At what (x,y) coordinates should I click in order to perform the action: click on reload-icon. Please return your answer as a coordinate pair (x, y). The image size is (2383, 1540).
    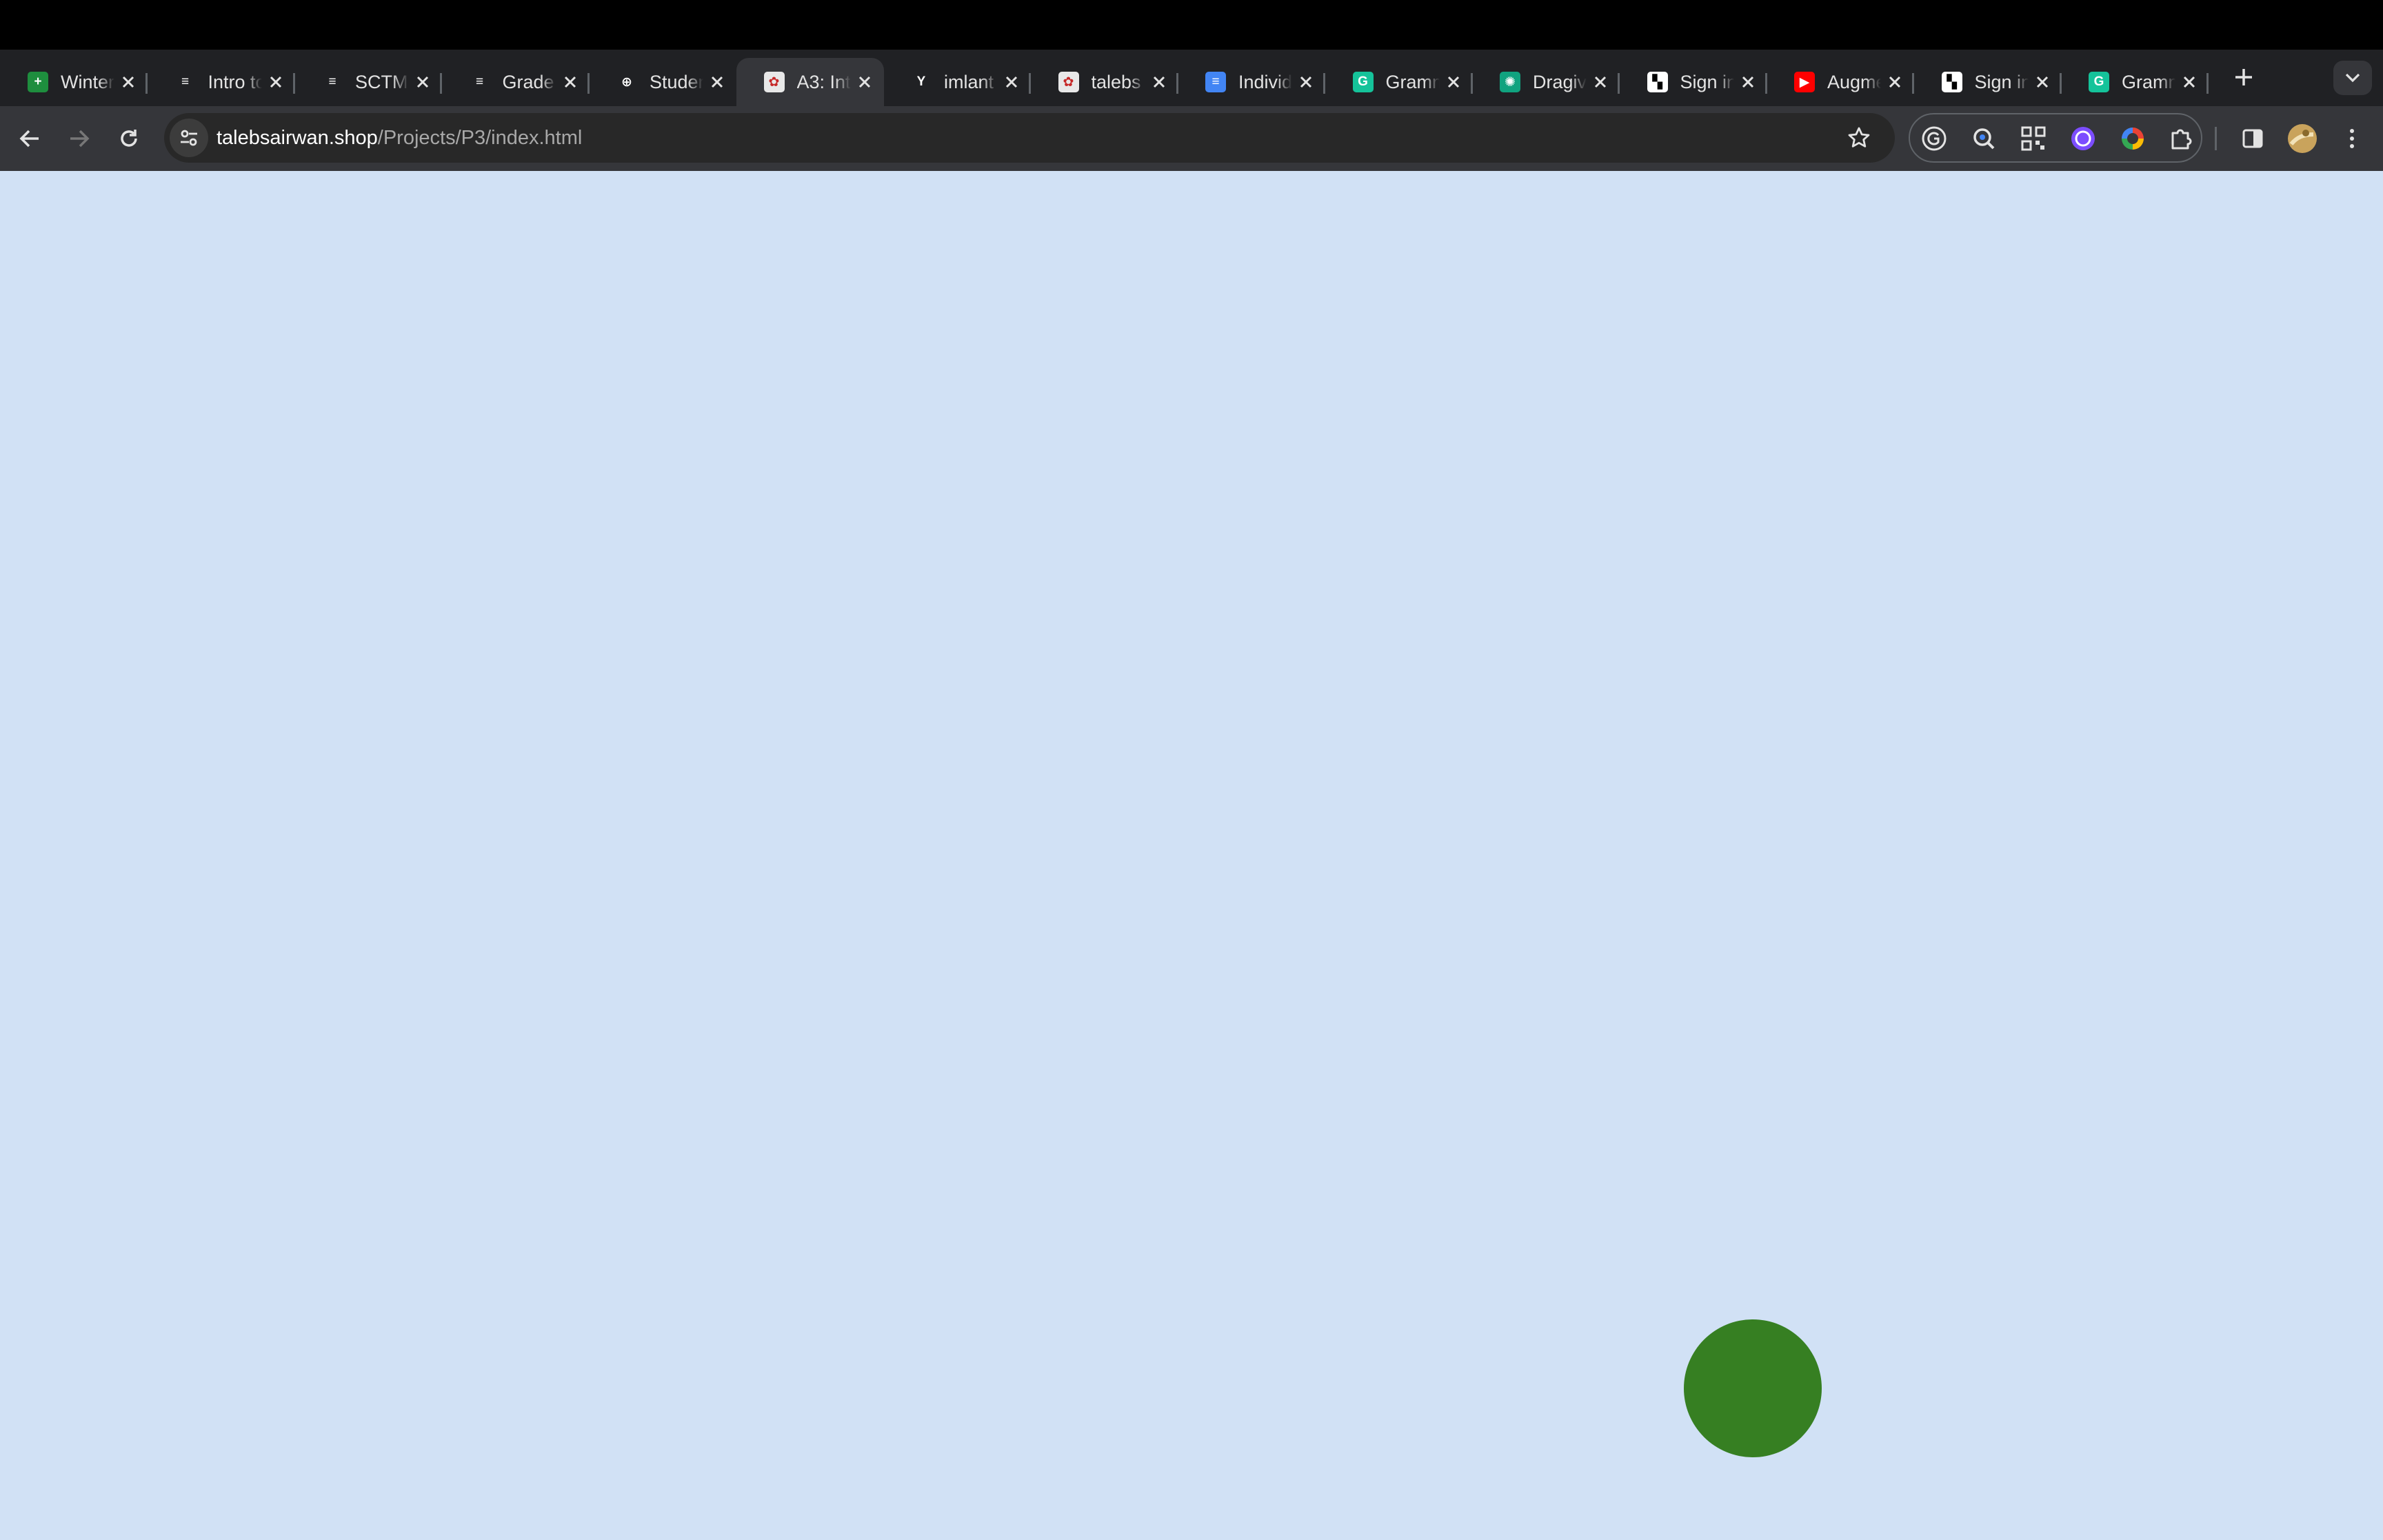
    Looking at the image, I should click on (129, 138).